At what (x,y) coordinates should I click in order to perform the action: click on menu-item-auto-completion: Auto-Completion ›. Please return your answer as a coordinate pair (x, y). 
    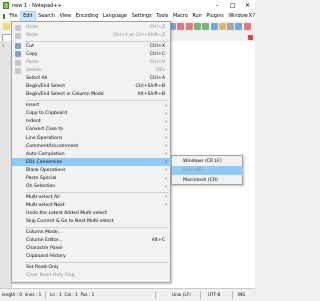
    Looking at the image, I should click on (91, 154).